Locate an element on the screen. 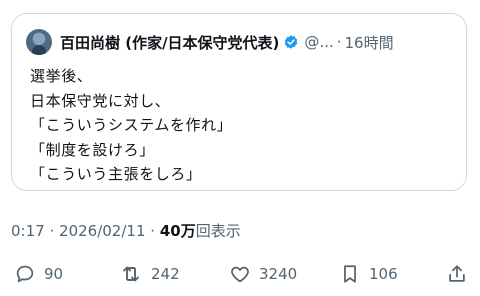 The width and height of the screenshot is (480, 296). quoted-tweet-header: 百田尚樹 (作家/日本保守党代表) @... · 16時間 is located at coordinates (240, 42).